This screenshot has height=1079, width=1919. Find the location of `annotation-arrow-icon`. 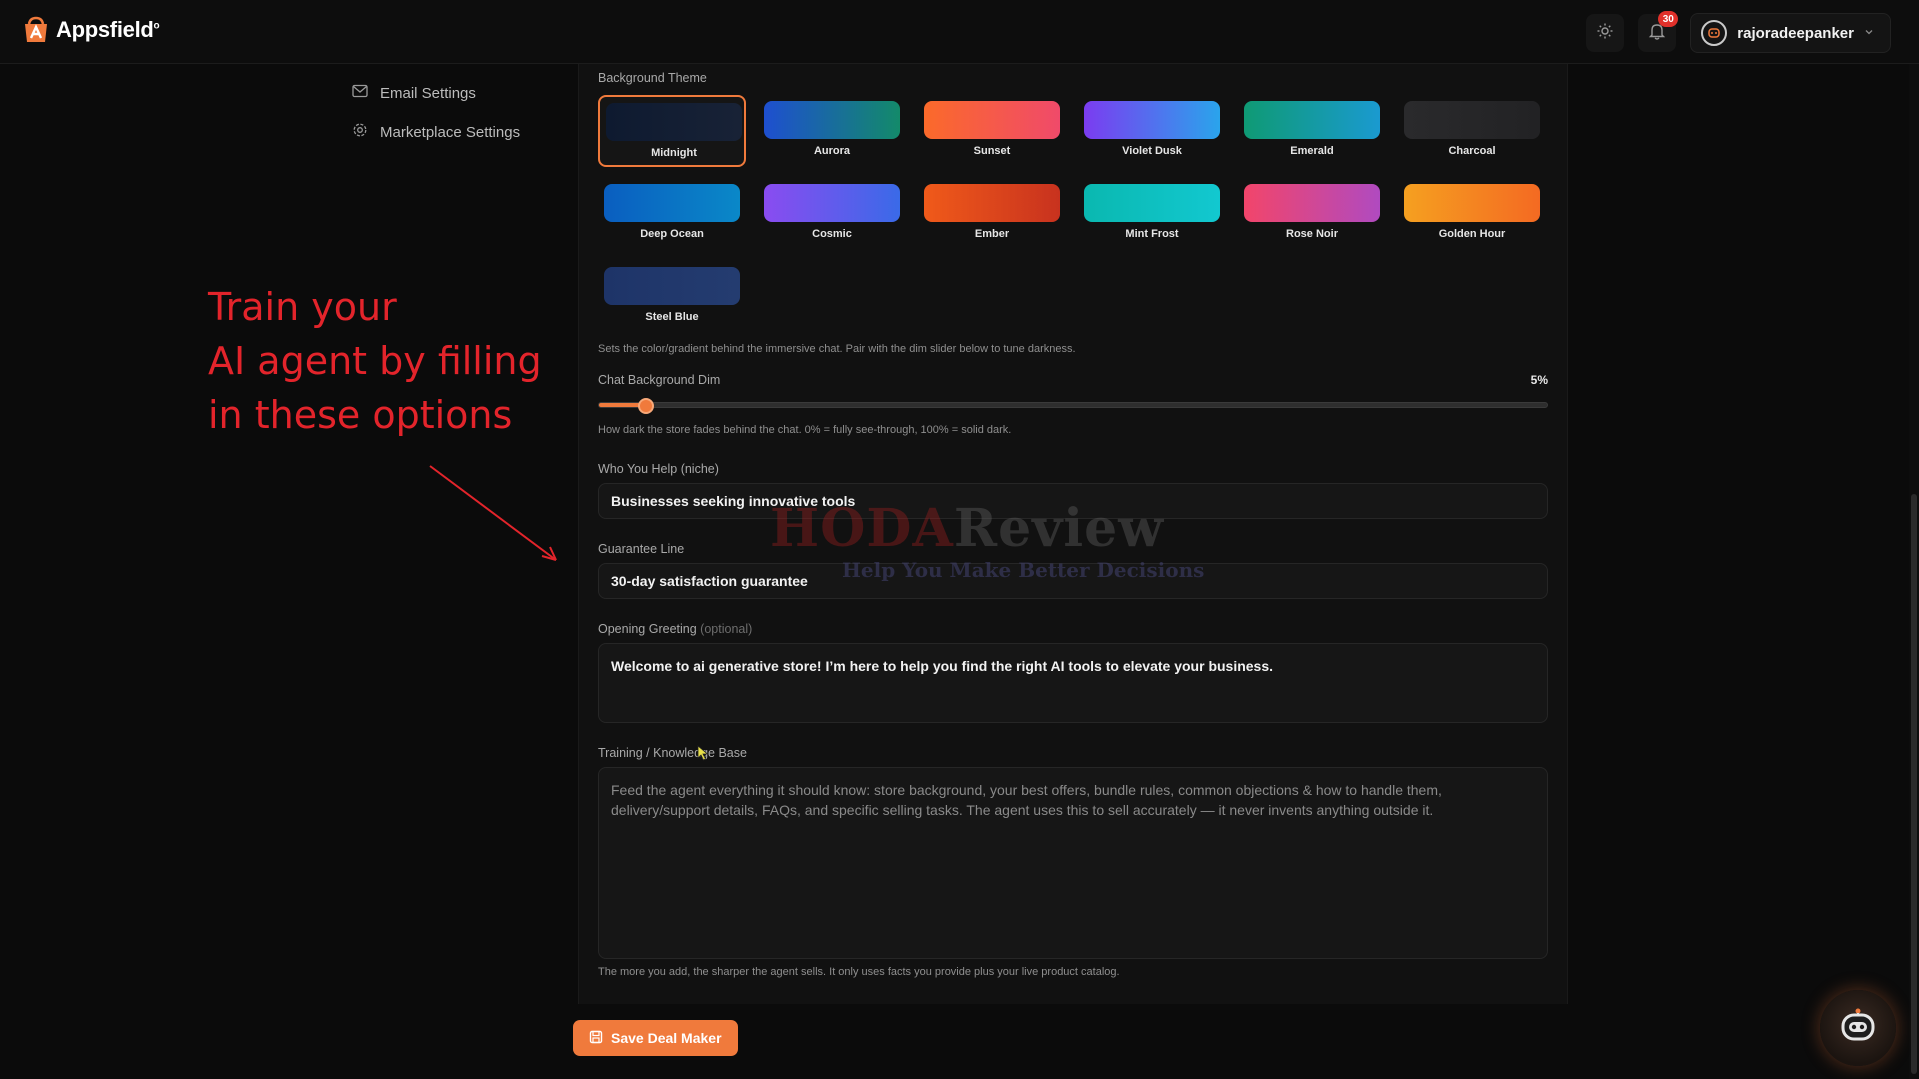

annotation-arrow-icon is located at coordinates (493, 513).